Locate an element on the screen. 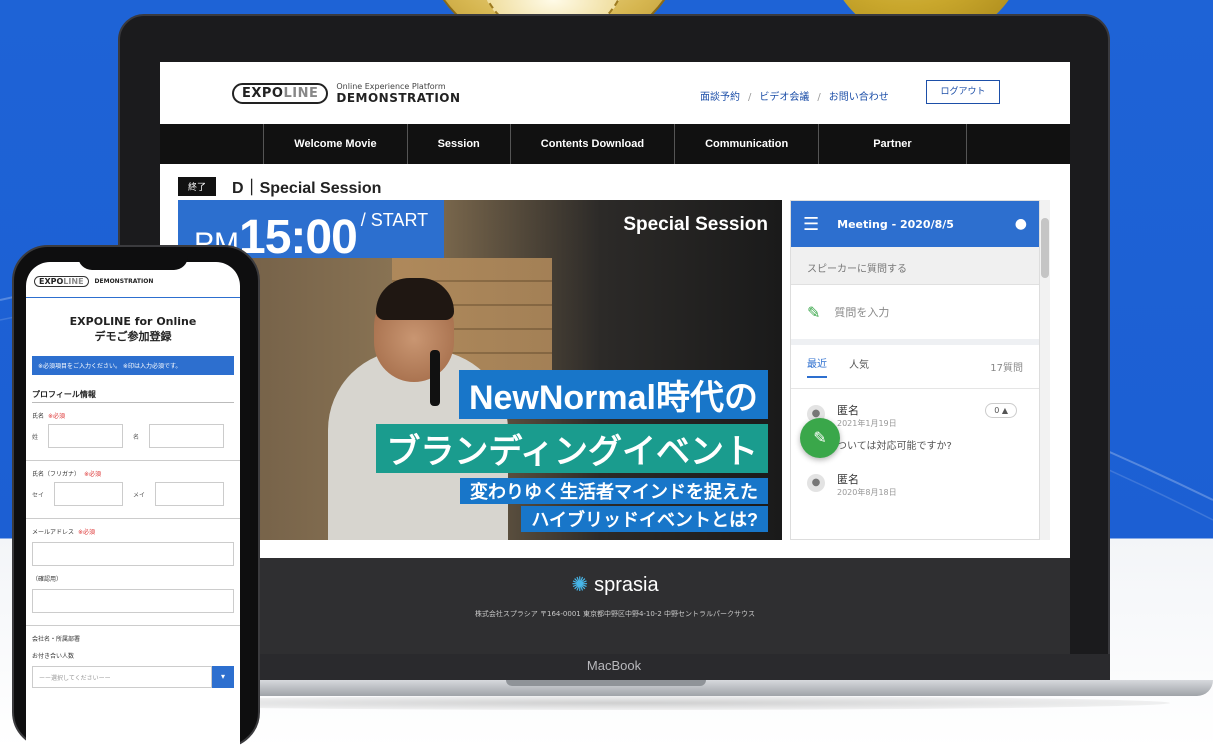 This screenshot has width=1213, height=748. phone-logo: EXPOLINE DEMONSTRATION is located at coordinates (137, 281).